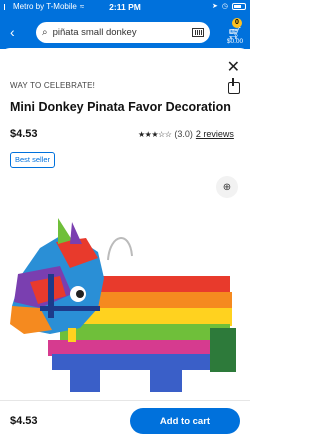 Image resolution: width=320 pixels, height=444 pixels. I want to click on bottom-price: $4.53, so click(24, 421).